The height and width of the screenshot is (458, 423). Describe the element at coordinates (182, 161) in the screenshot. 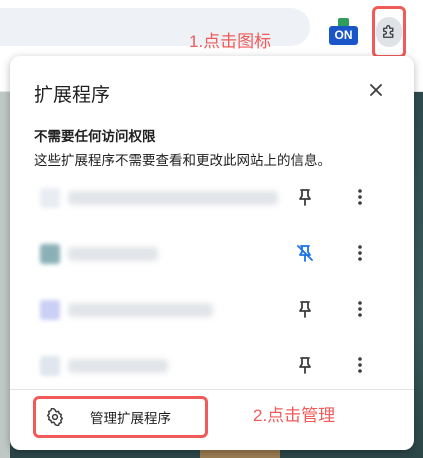

I see `section-description: 这些扩展程序不需要查看和更改此网站上的信息。` at that location.